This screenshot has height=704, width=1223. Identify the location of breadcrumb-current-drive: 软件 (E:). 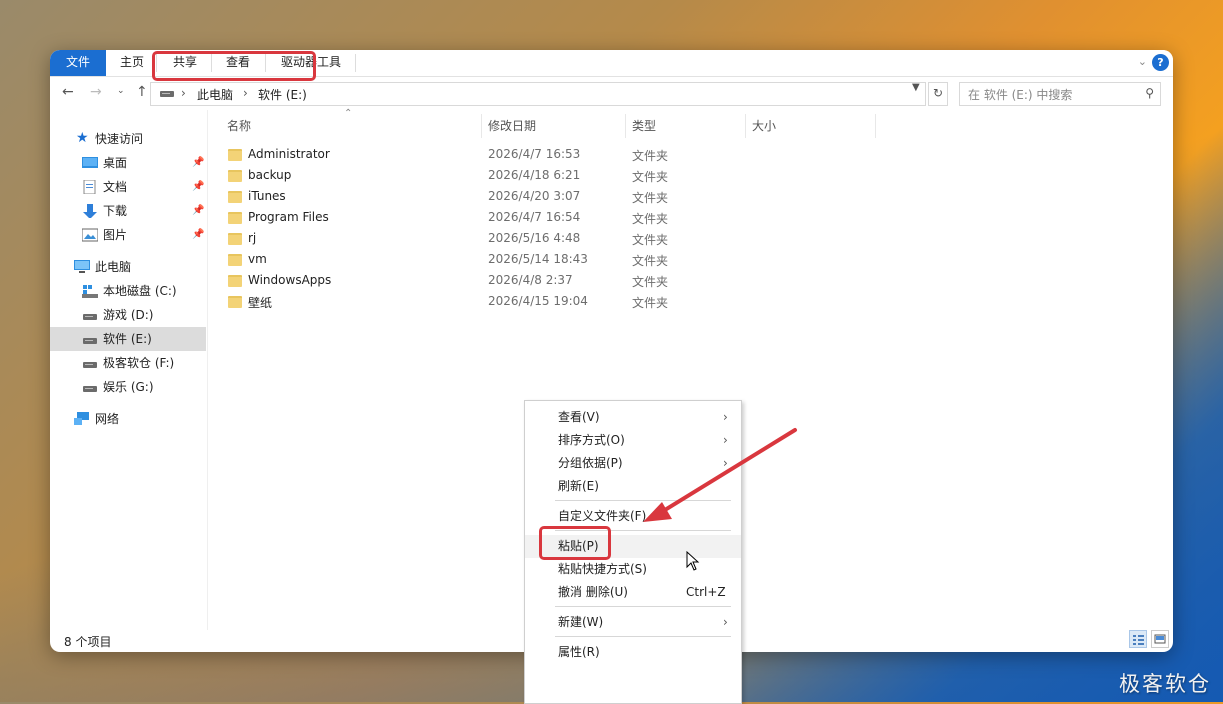
(282, 94).